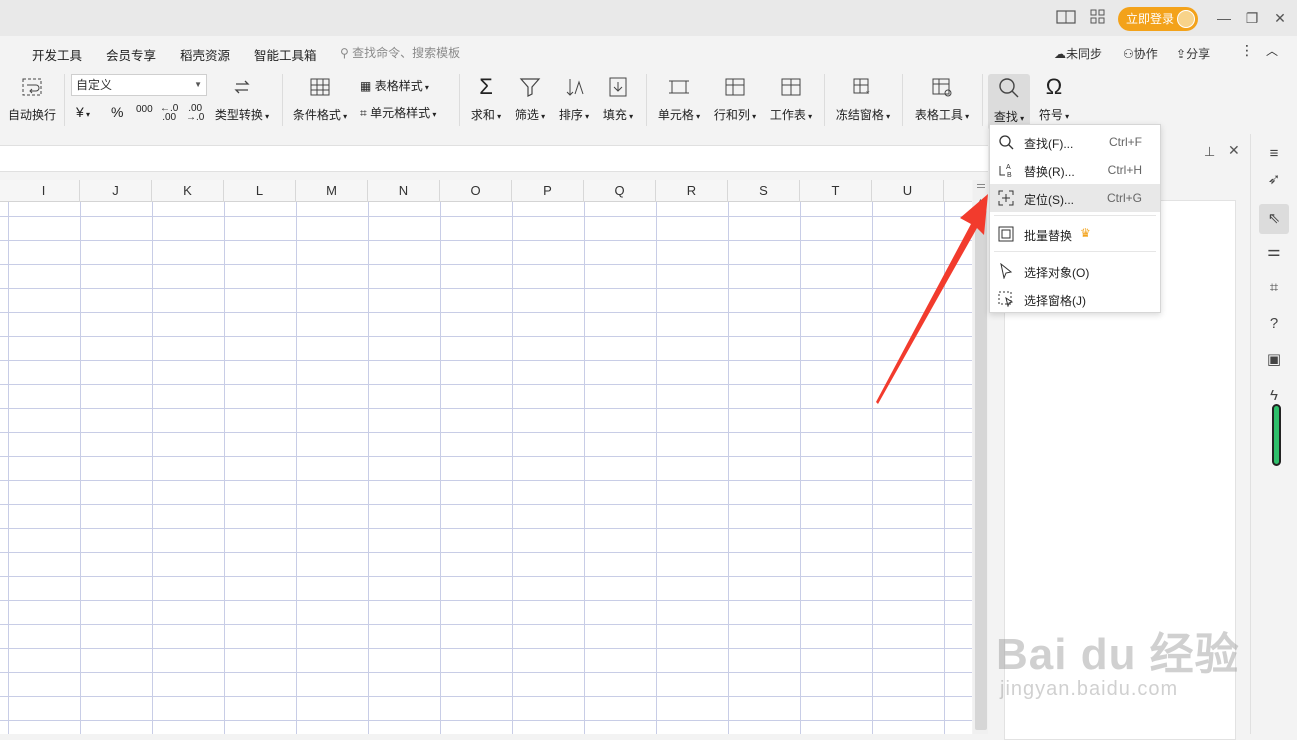 This screenshot has height=740, width=1297. I want to click on magnifier-icon, so click(1009, 88).